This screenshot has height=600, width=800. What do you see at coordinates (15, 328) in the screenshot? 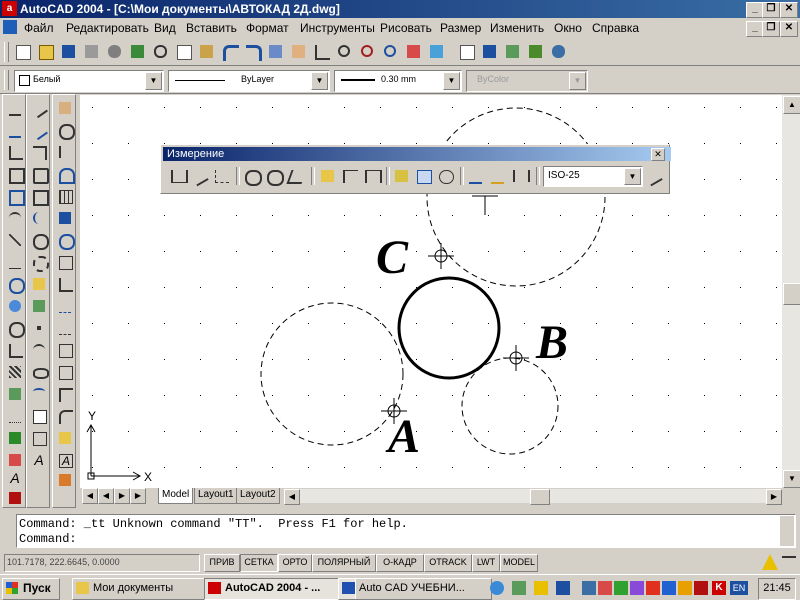
I see `circle-icon` at bounding box center [15, 328].